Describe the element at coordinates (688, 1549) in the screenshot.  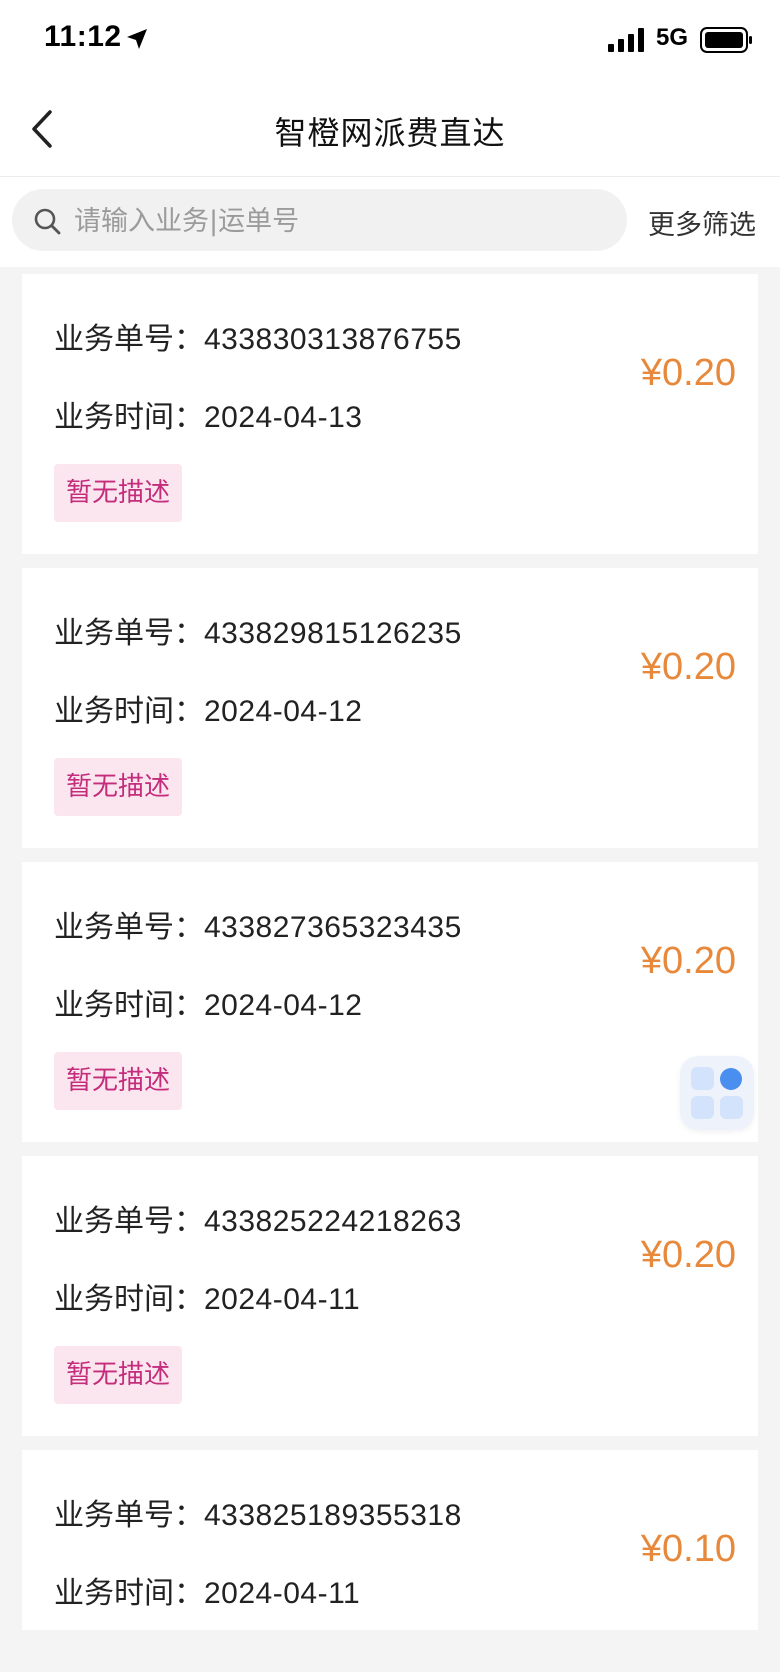
I see `amount: ¥0.10` at that location.